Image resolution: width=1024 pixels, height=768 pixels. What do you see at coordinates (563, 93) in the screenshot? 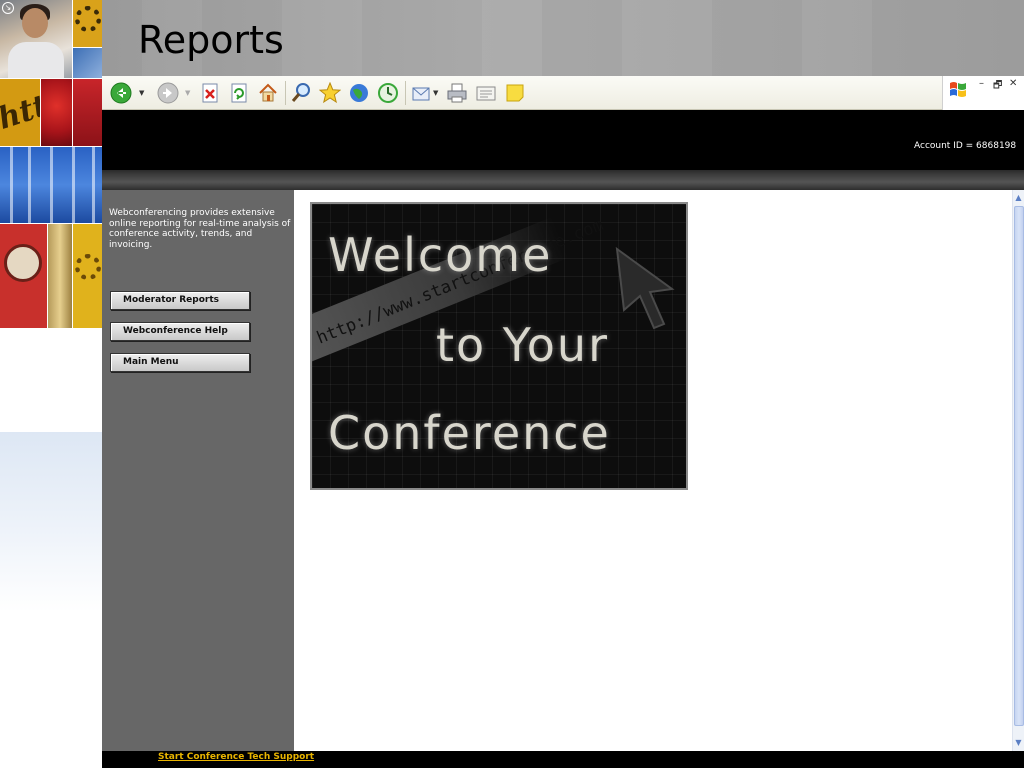
I see `browser-toolbar: ▼ ▼ ▼ – 🗗 ✕` at bounding box center [563, 93].